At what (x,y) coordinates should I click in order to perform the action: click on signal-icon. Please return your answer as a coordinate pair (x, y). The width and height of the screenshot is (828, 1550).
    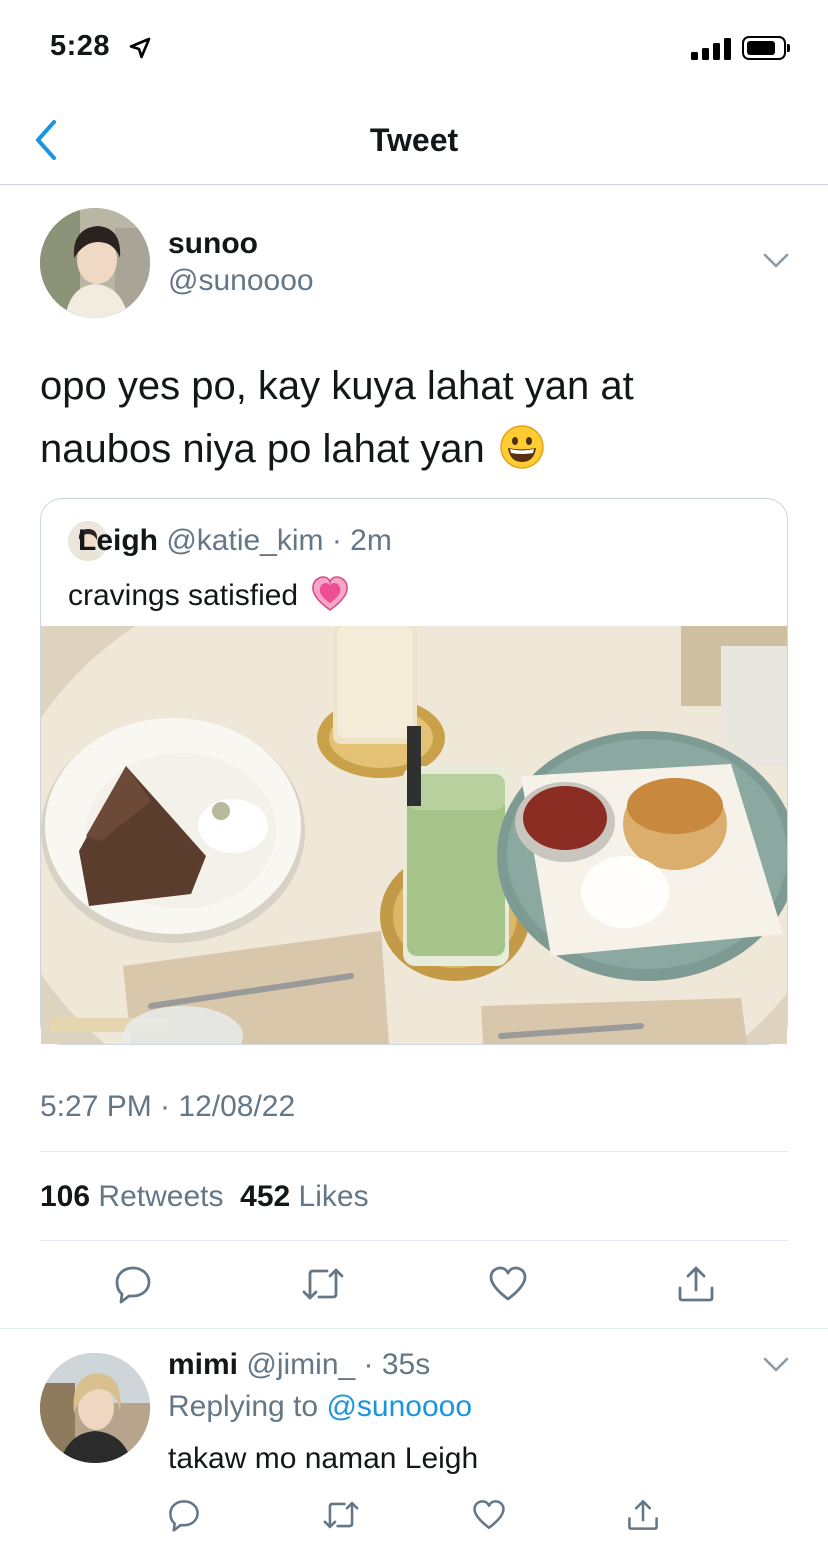
    Looking at the image, I should click on (711, 49).